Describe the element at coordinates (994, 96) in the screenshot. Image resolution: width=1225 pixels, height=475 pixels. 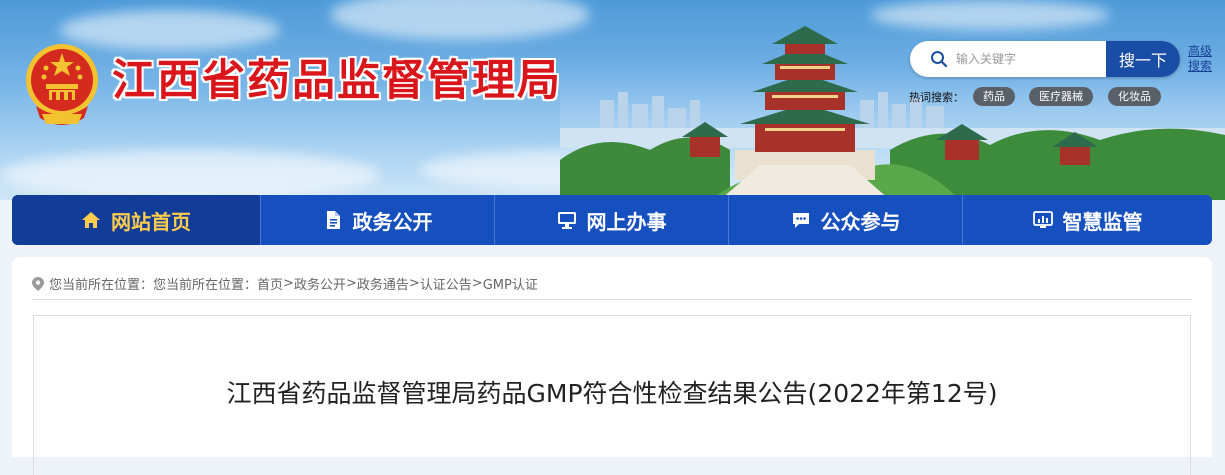
I see `hot-tag-drugs: 药品` at that location.